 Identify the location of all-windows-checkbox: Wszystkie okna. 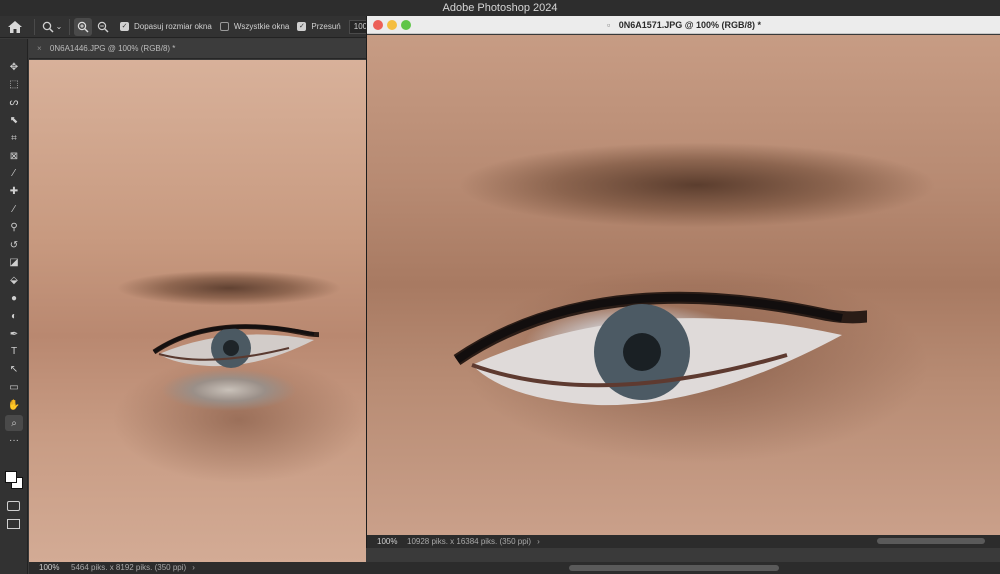
(254, 26).